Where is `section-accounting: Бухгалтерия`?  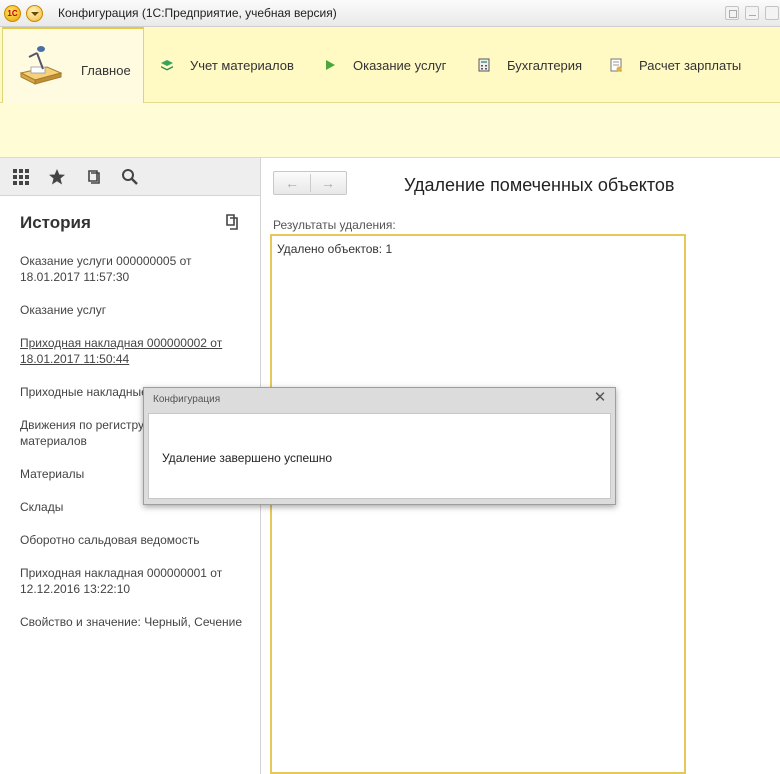 section-accounting: Бухгалтерия is located at coordinates (529, 65).